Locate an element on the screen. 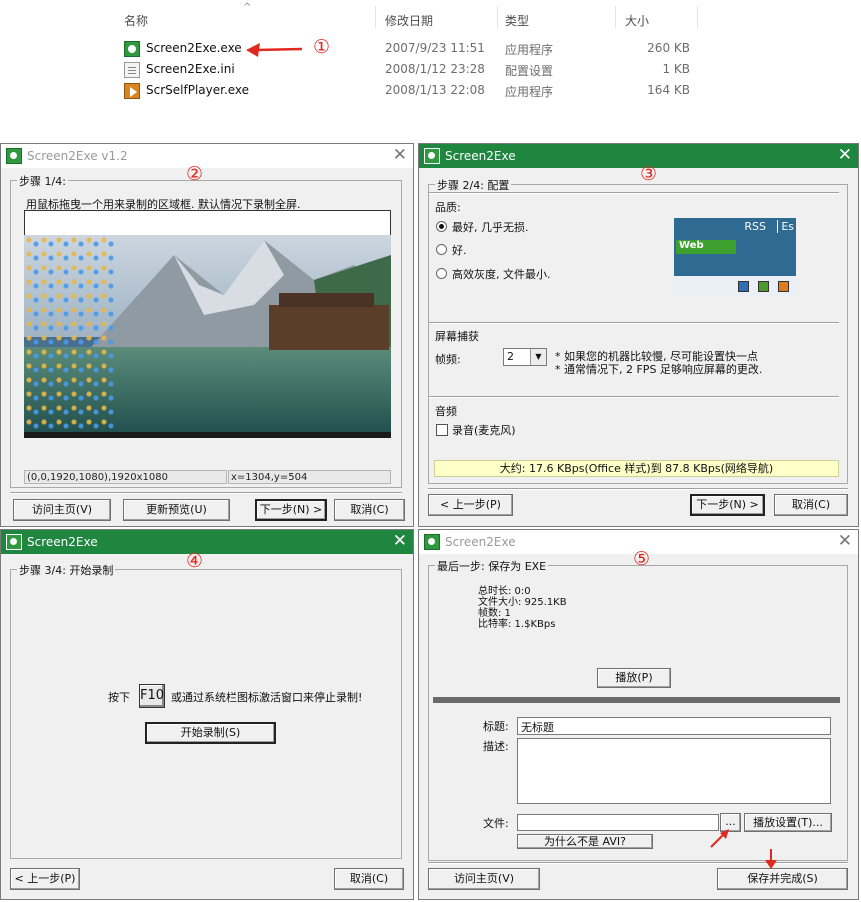  column-header-size: 大小 is located at coordinates (637, 20).